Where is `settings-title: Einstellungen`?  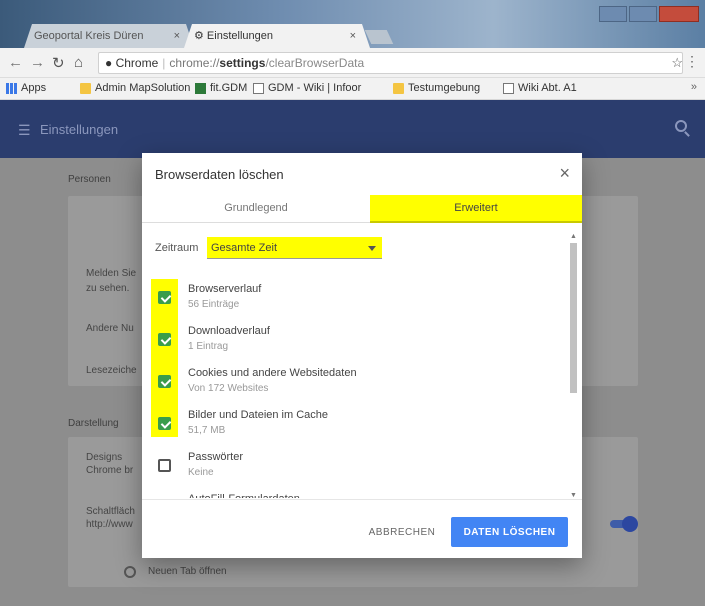
settings-title: Einstellungen is located at coordinates (79, 129).